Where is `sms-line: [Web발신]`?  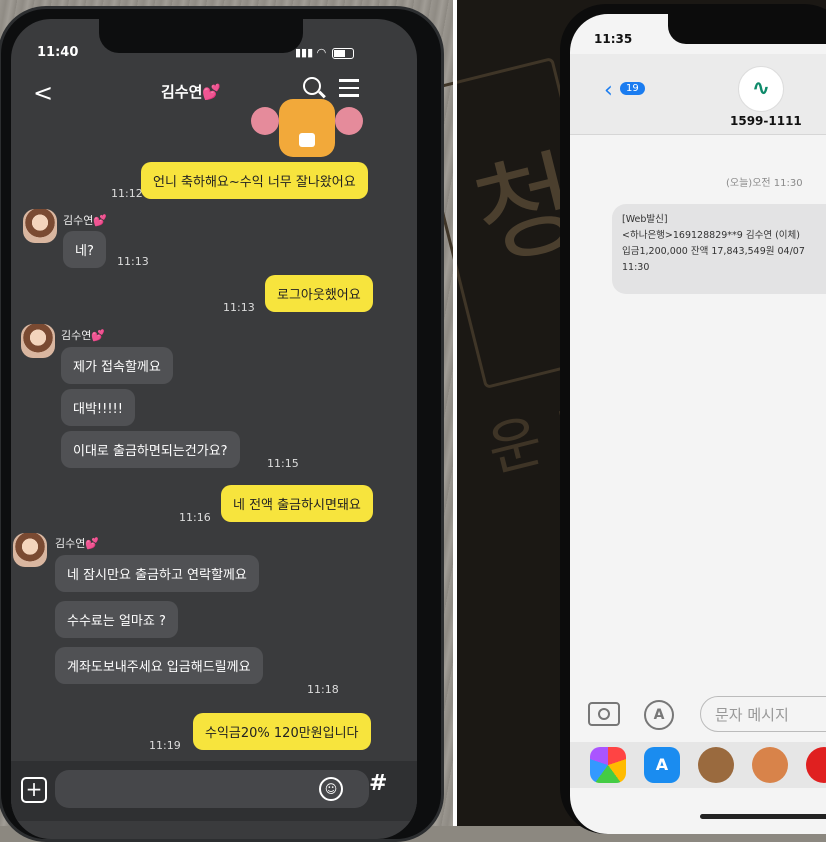 sms-line: [Web발신] is located at coordinates (645, 219).